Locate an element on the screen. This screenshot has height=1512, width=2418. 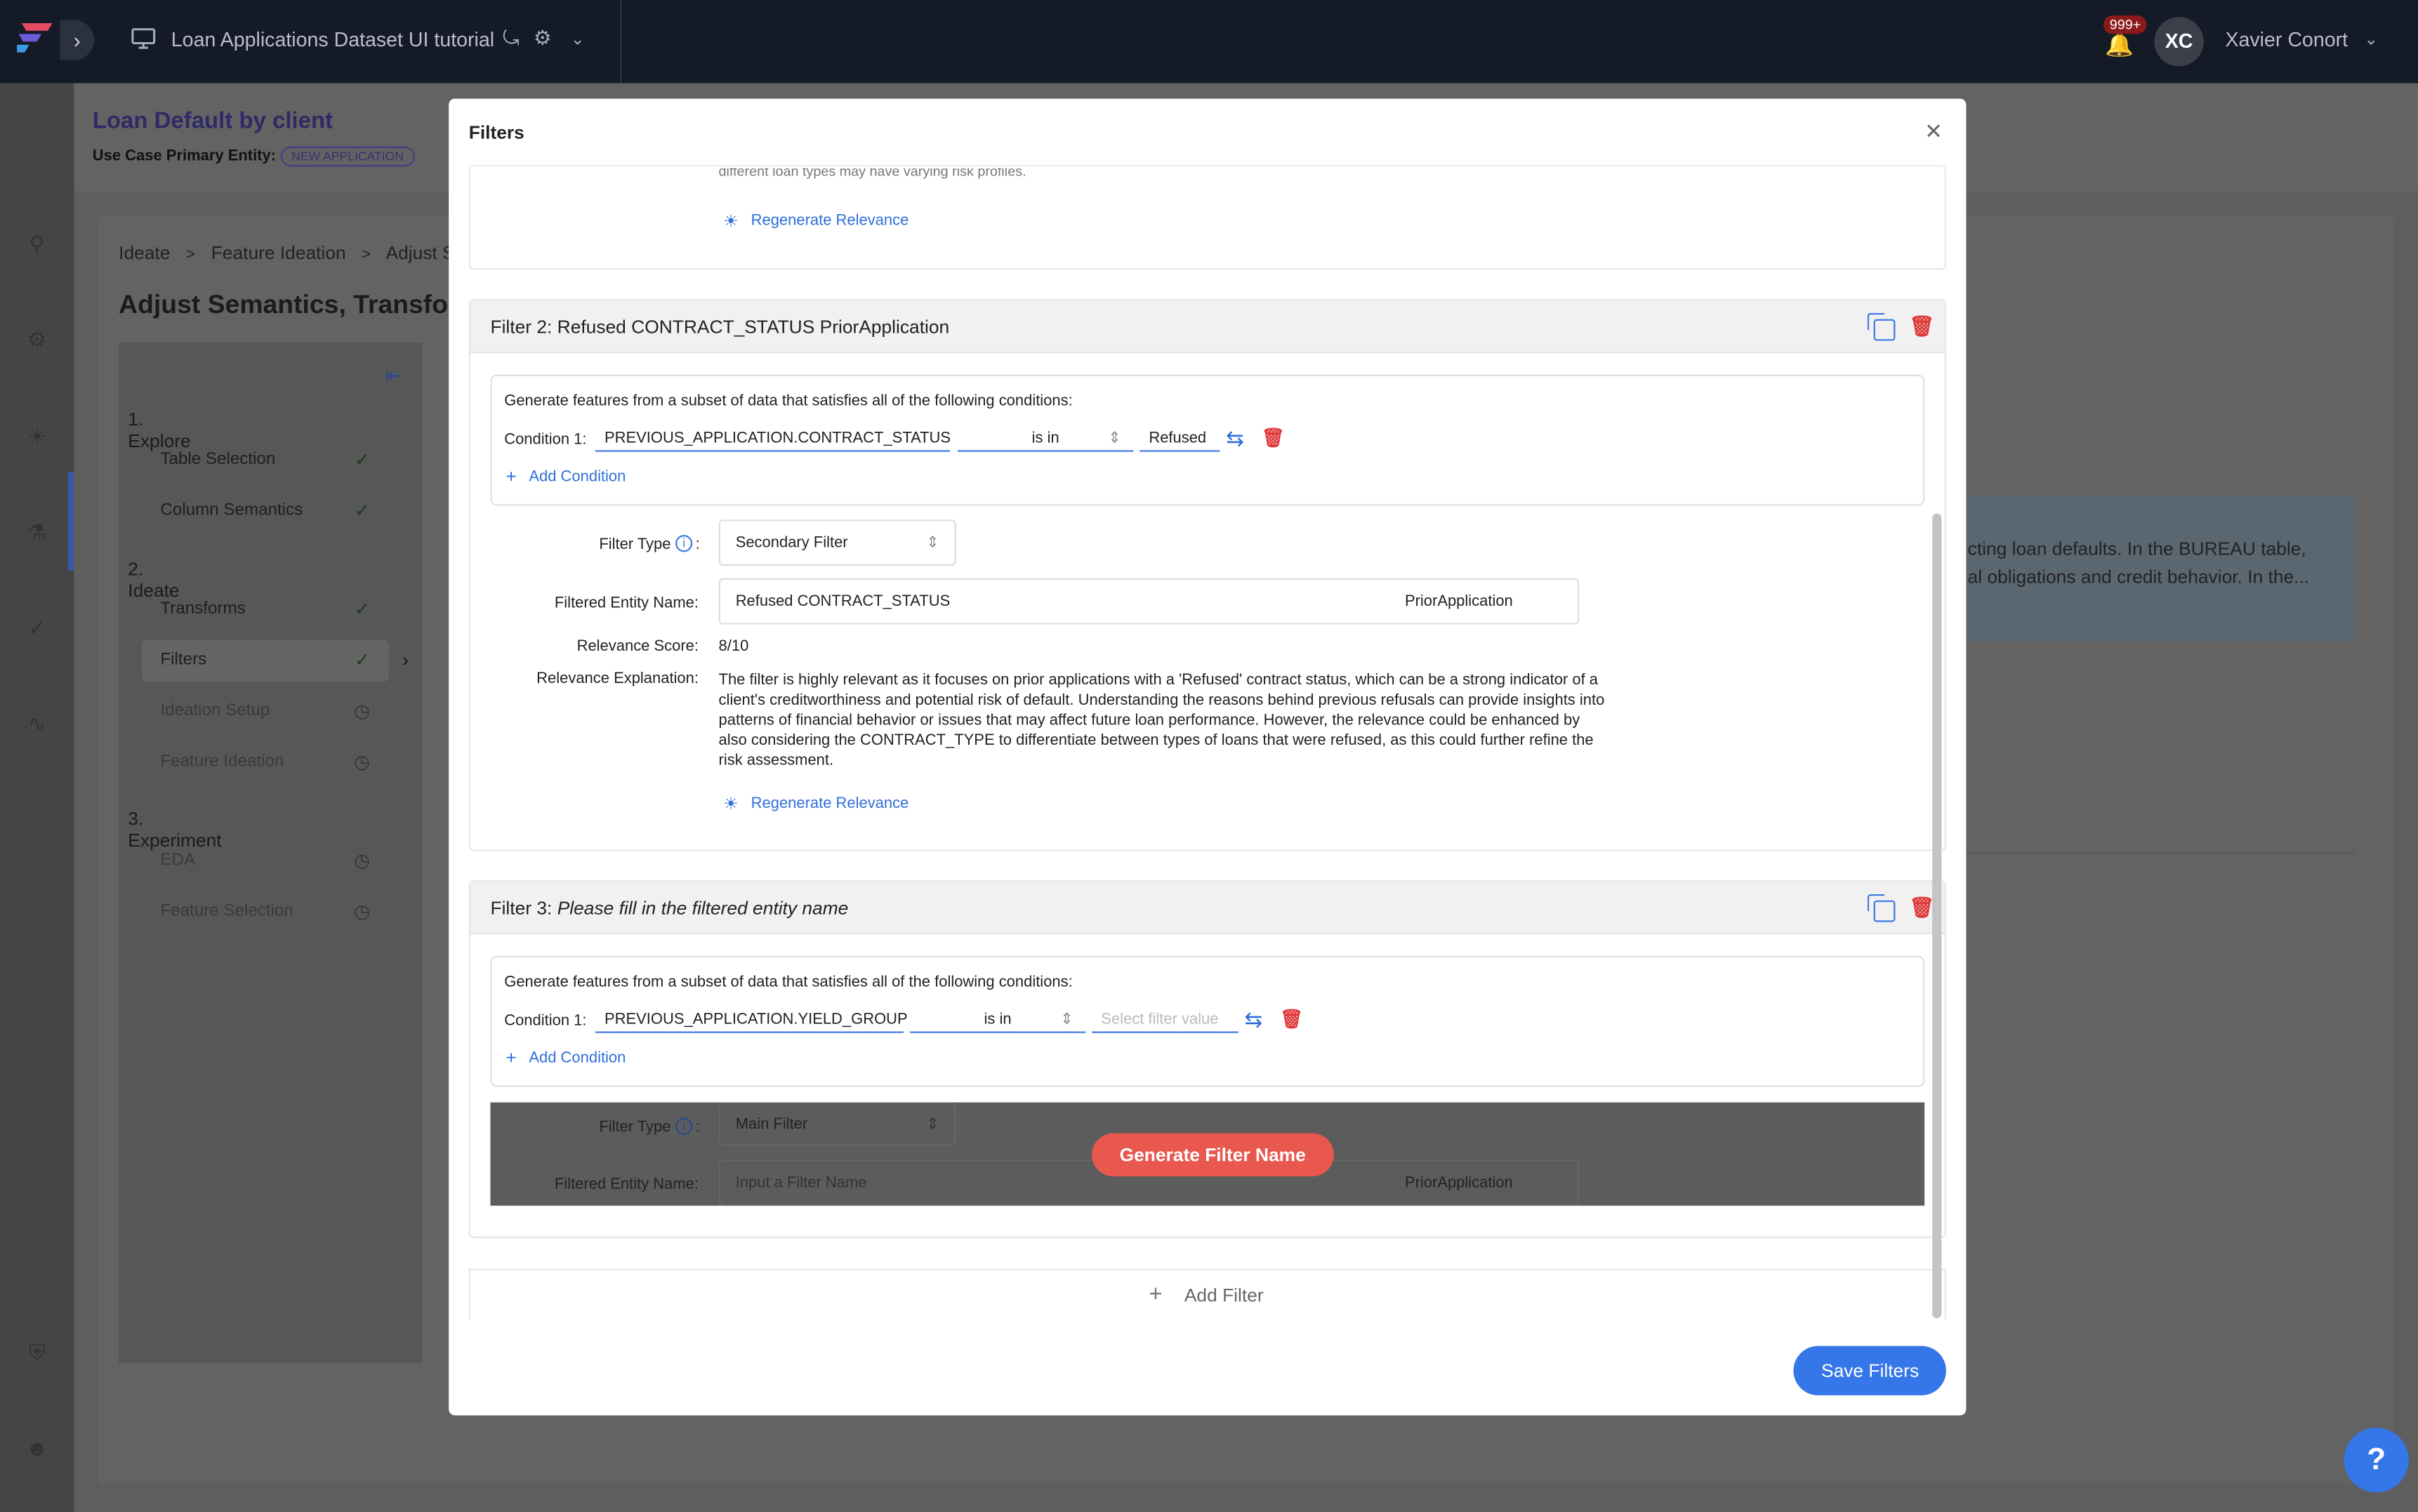
sidebar-item-table-selection: Table Selection ✓ is located at coordinates (265, 460).